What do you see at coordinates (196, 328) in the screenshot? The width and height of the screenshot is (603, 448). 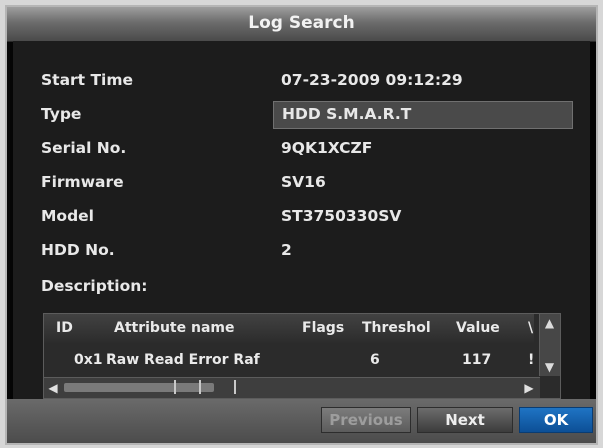 I see `column-header-attribute-name: Attribute name` at bounding box center [196, 328].